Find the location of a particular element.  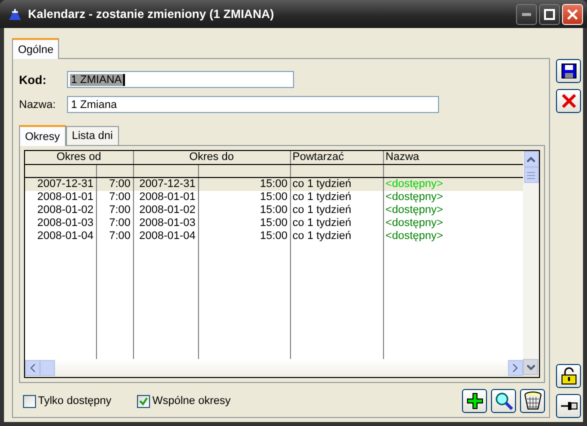

search-button is located at coordinates (503, 401).